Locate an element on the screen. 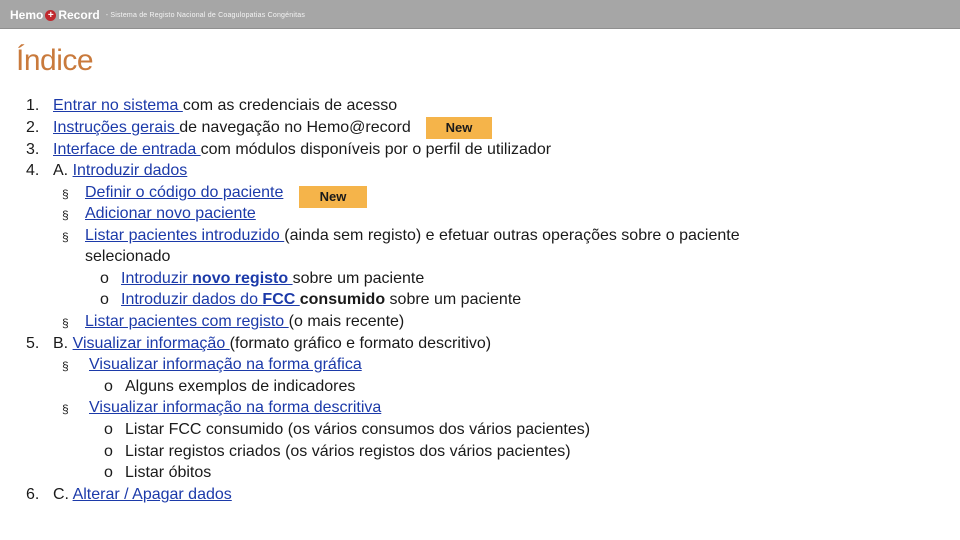 This screenshot has height=540, width=960. link-interface-entrada: Interface de entrada is located at coordinates (127, 149).